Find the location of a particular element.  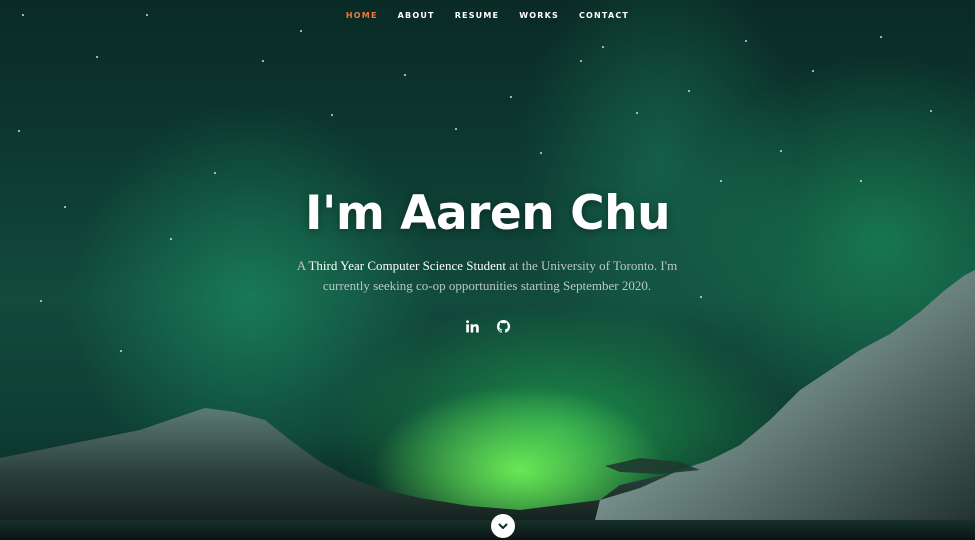

nav-contact: CONTACT is located at coordinates (604, 15).